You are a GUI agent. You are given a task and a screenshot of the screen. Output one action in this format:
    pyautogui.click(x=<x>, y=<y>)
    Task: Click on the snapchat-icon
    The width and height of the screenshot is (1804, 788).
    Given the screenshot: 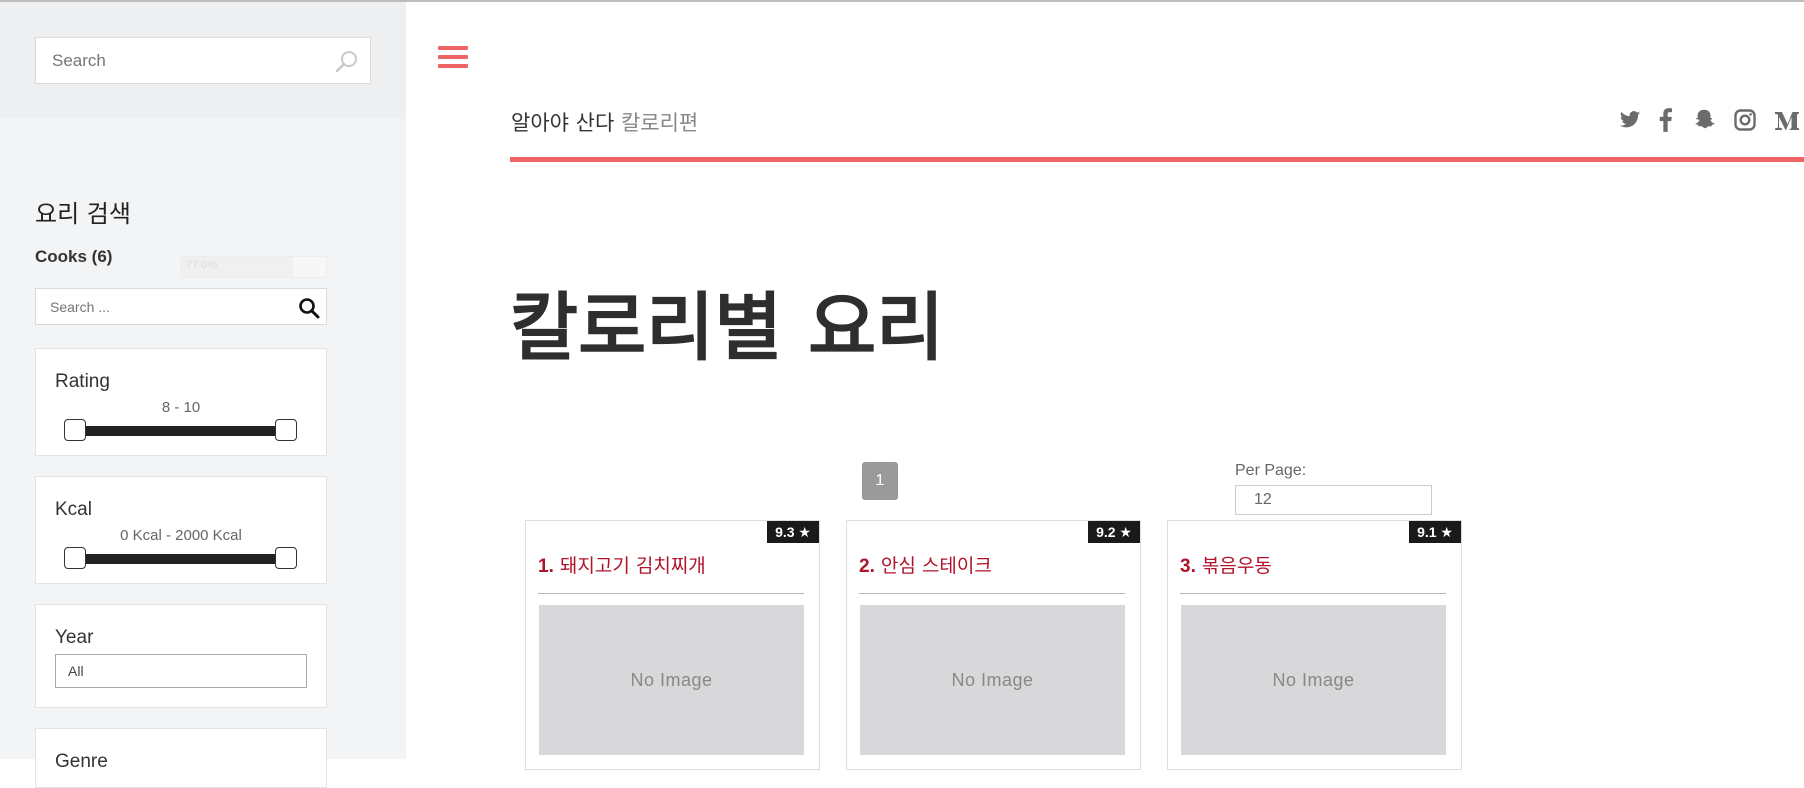 What is the action you would take?
    pyautogui.click(x=1705, y=122)
    